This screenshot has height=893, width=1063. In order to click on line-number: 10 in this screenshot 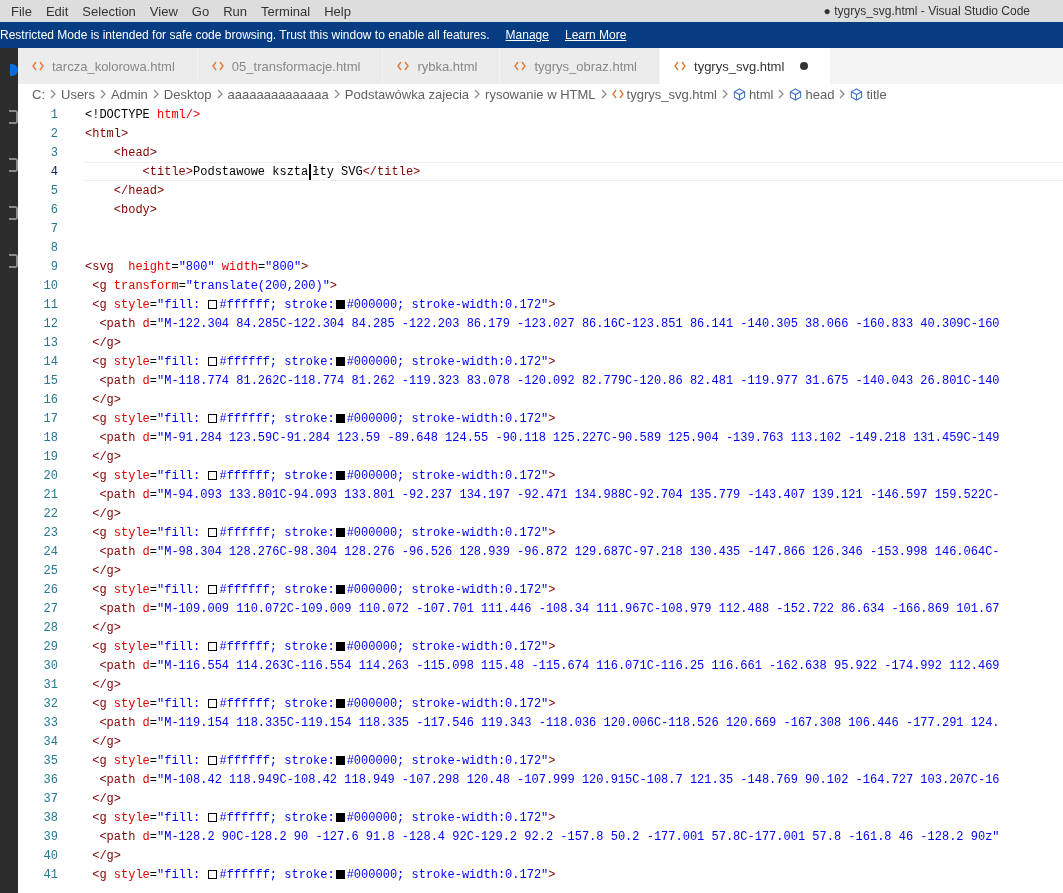, I will do `click(50, 285)`.